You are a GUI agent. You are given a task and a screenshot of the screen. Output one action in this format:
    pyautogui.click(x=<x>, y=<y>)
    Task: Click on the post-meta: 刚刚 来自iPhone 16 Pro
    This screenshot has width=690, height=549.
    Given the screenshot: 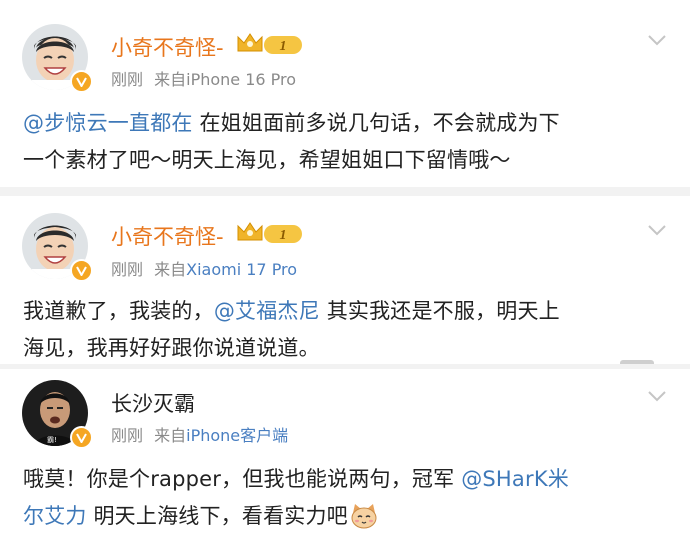 What is the action you would take?
    pyautogui.click(x=203, y=78)
    